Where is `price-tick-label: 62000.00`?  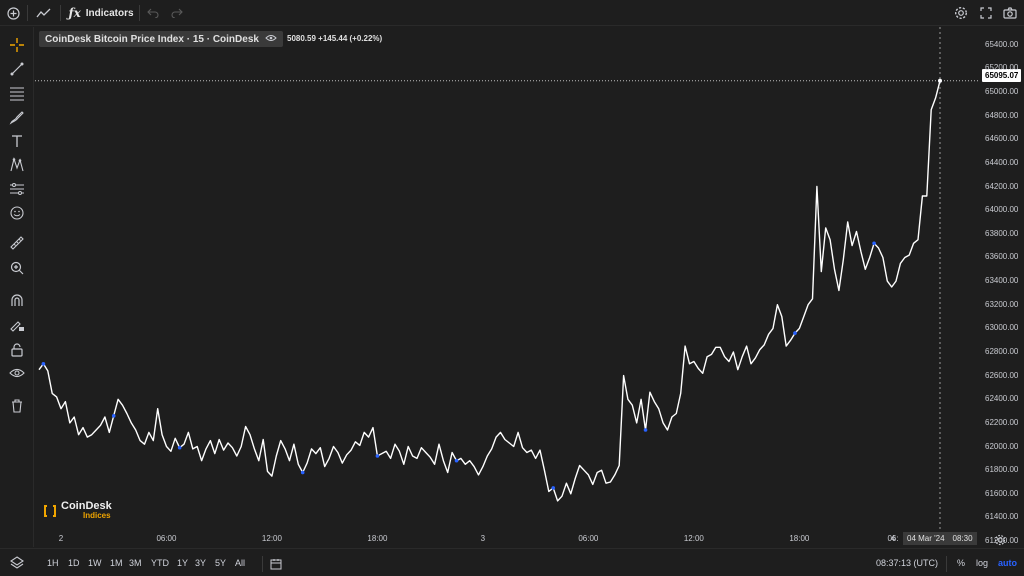 price-tick-label: 62000.00 is located at coordinates (1002, 446).